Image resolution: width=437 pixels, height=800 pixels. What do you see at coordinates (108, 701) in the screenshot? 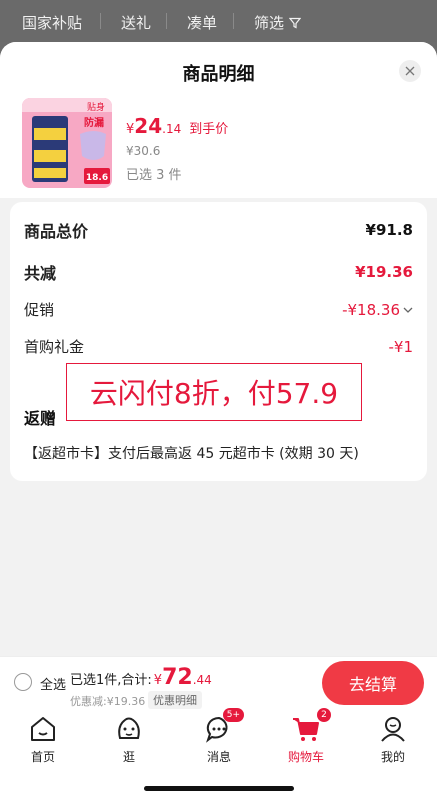
I see `saved-amount: 优惠减:¥19.36` at bounding box center [108, 701].